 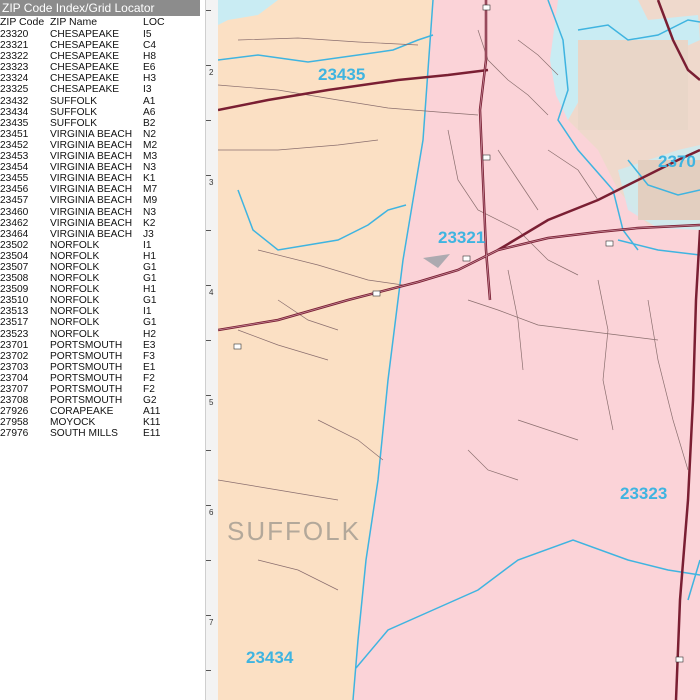 I want to click on grid-loc-cell: A1, so click(x=149, y=101).